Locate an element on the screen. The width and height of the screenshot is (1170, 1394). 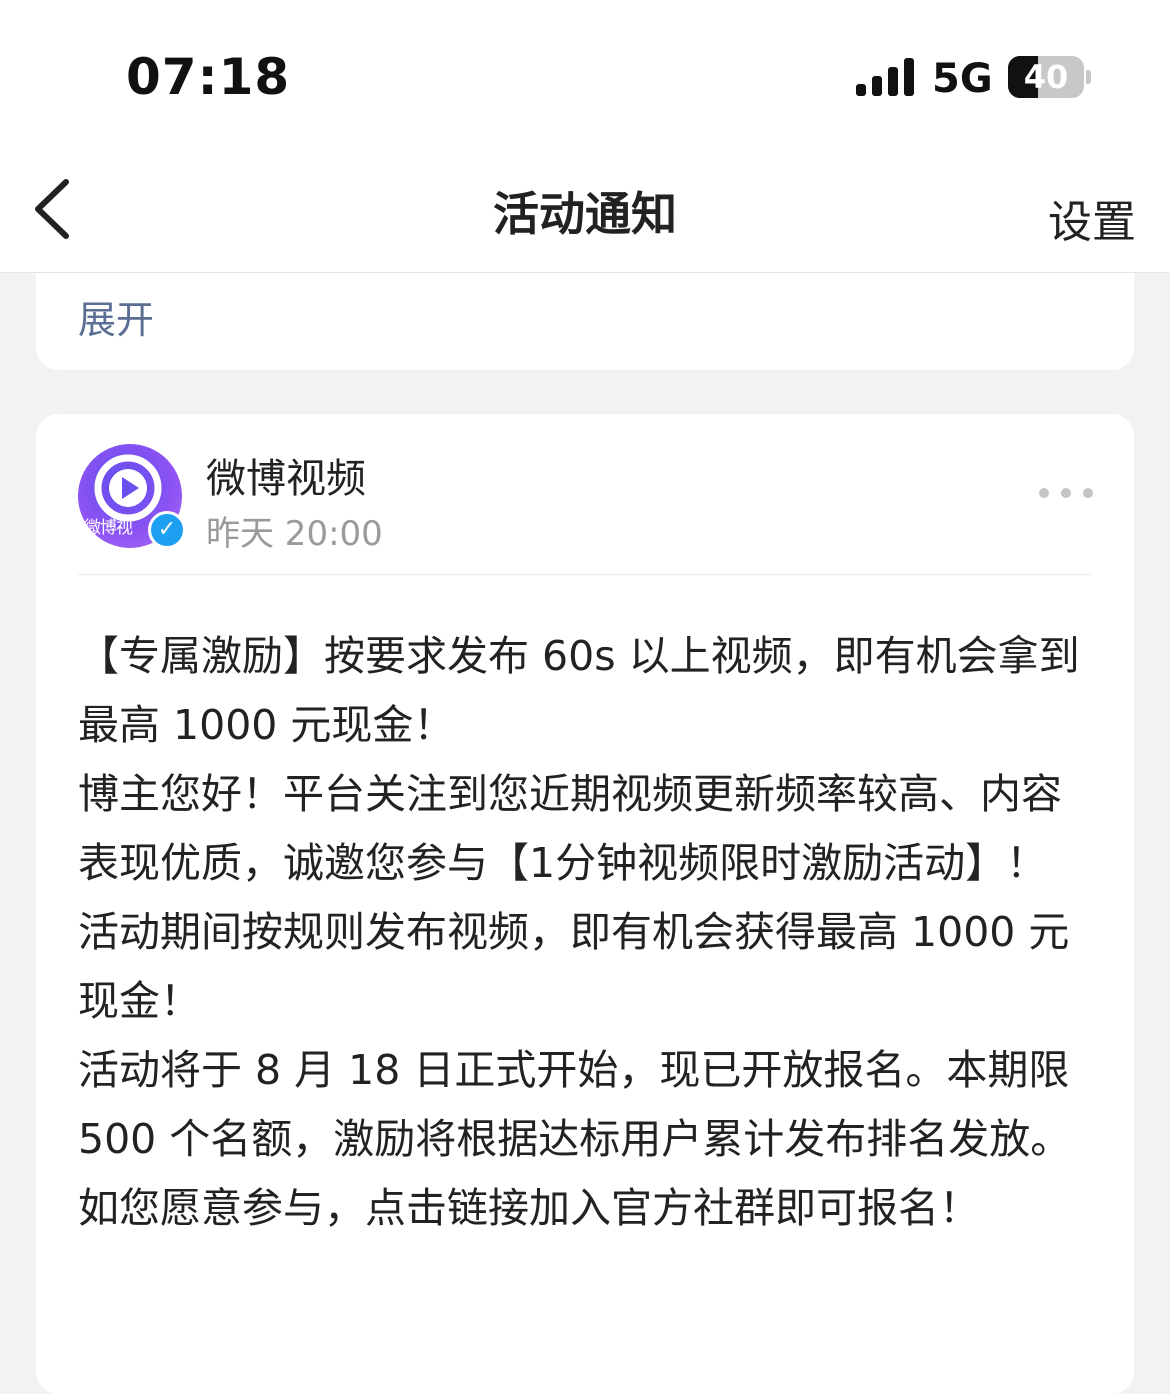
message-timestamp: 昨天 20:00 is located at coordinates (294, 534).